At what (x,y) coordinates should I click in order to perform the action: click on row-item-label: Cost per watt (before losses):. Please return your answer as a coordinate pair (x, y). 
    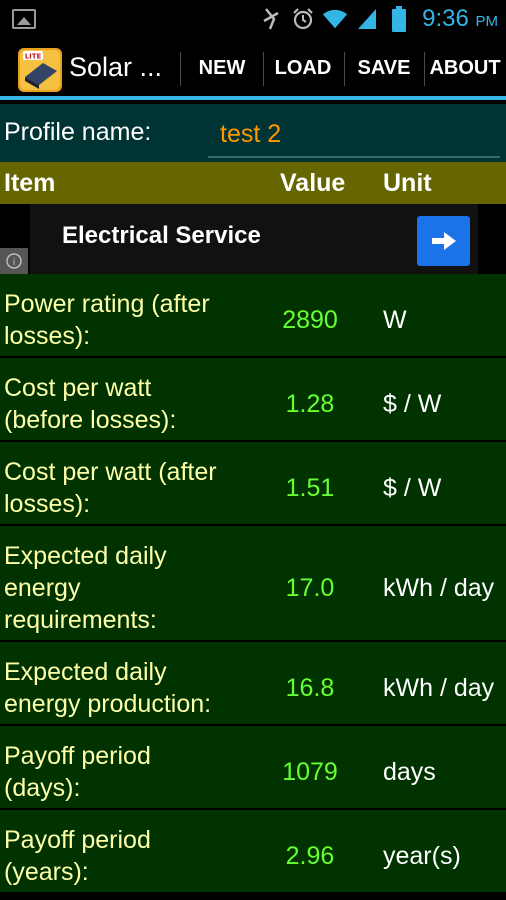
    Looking at the image, I should click on (90, 404).